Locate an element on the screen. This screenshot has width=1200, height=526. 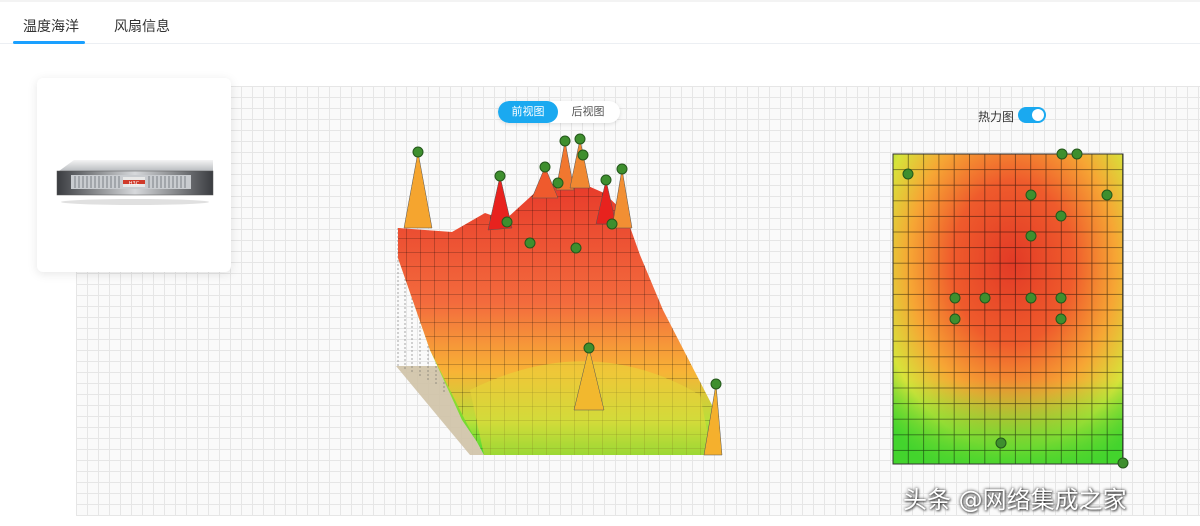
back-view-button: 后视图 is located at coordinates (588, 112).